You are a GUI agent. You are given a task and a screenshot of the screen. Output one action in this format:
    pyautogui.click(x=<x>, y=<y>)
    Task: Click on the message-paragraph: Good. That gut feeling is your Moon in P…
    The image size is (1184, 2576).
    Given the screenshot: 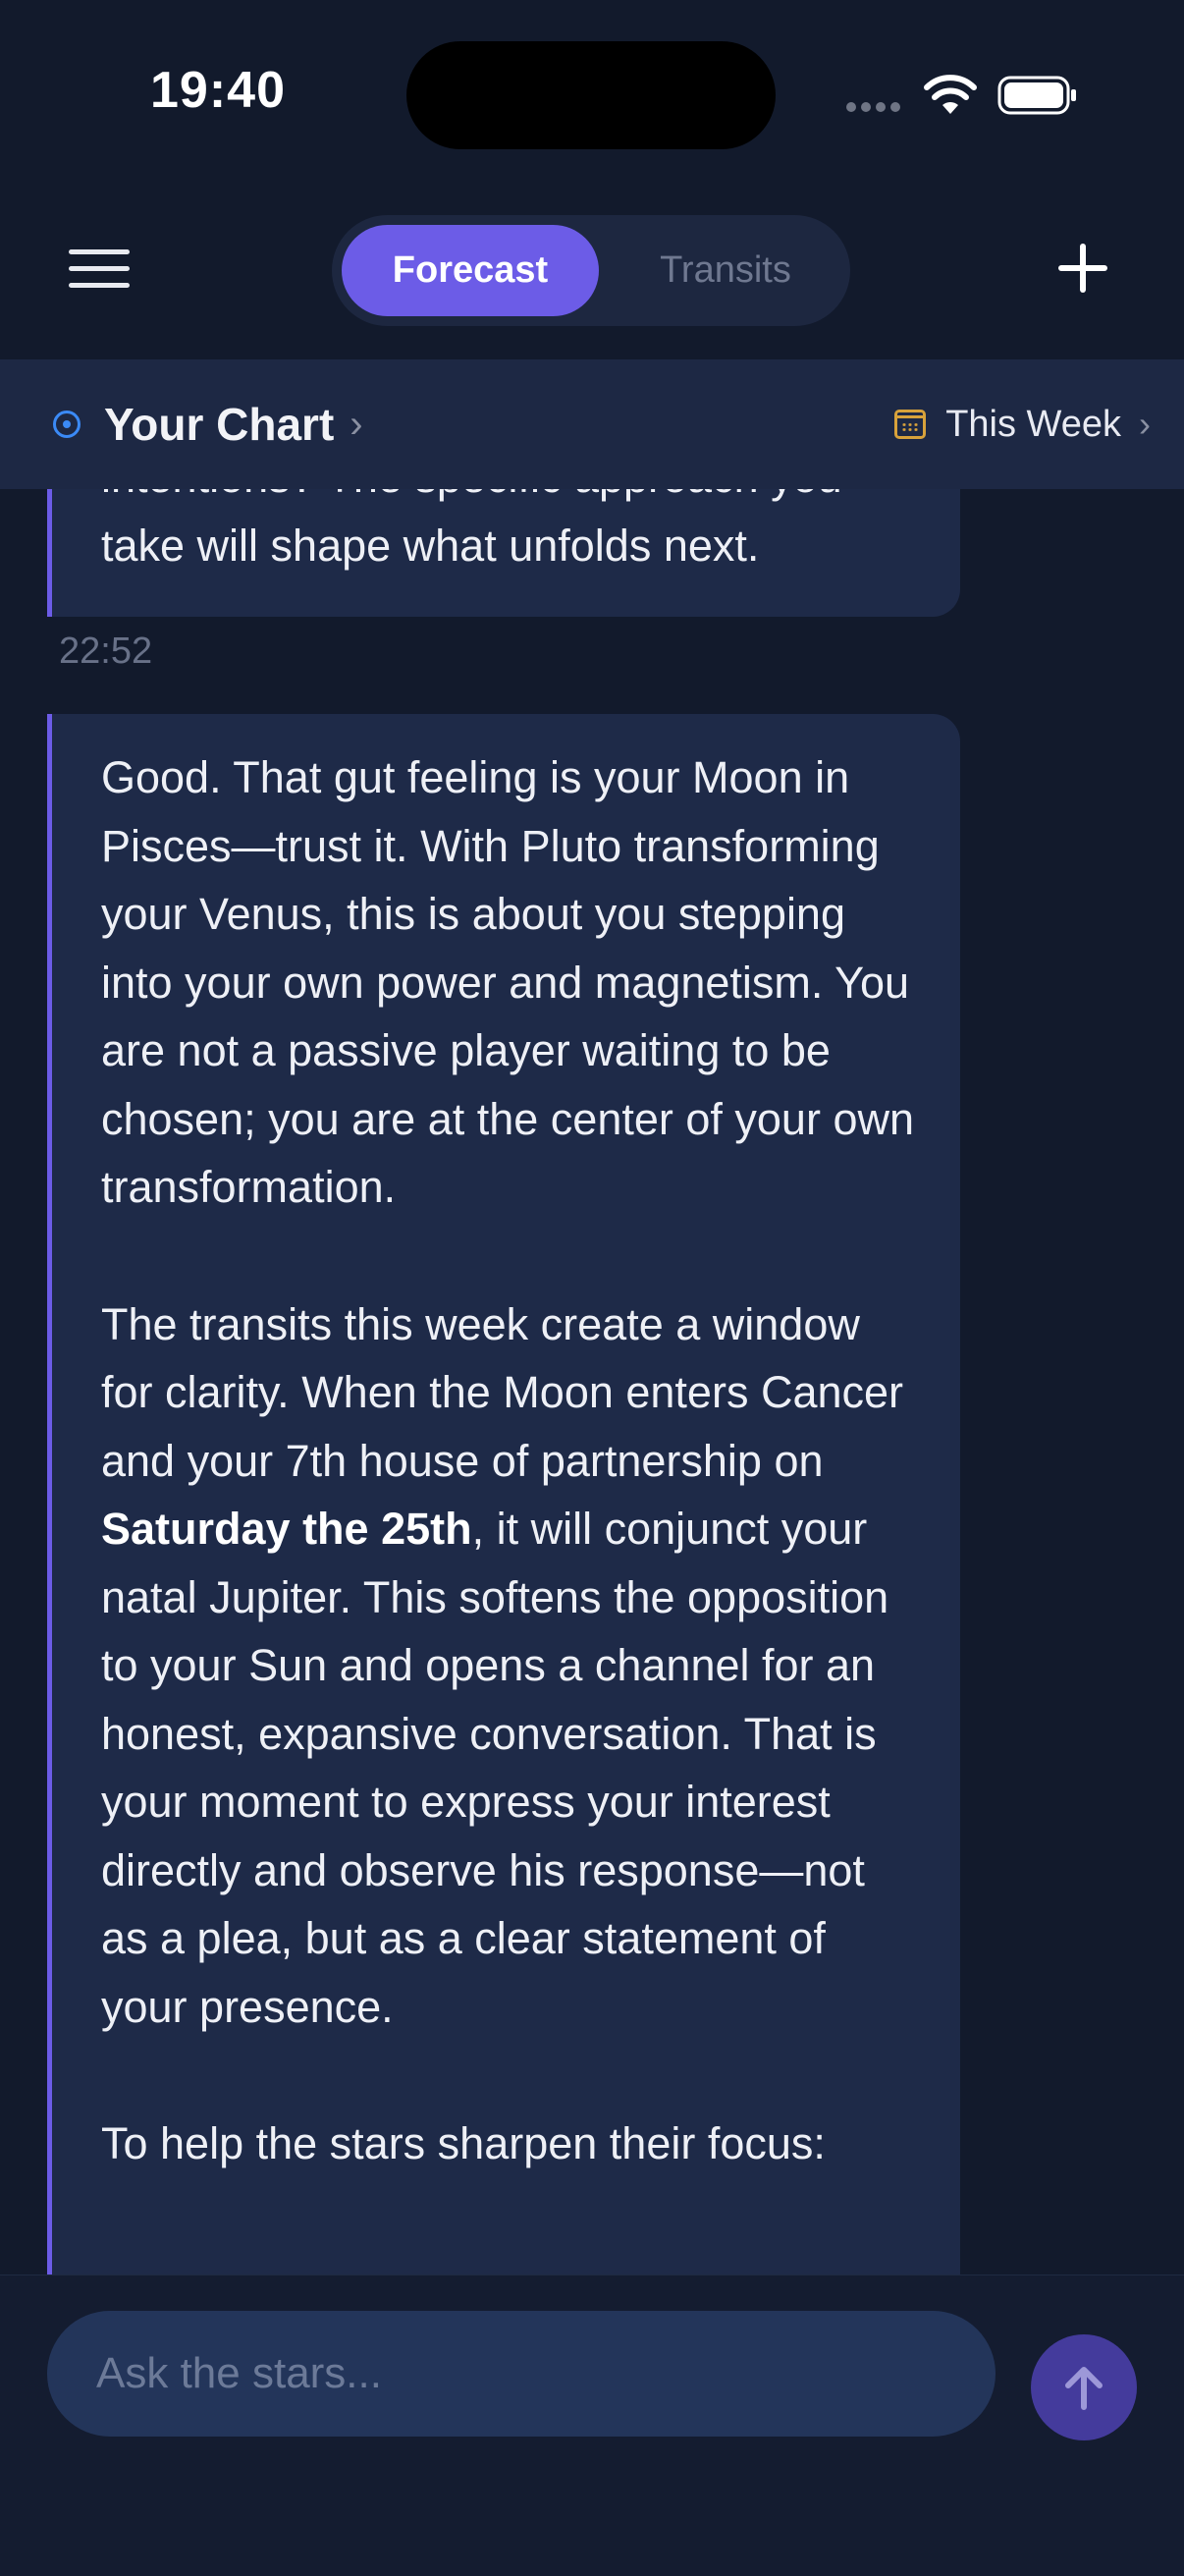 What is the action you would take?
    pyautogui.click(x=507, y=982)
    